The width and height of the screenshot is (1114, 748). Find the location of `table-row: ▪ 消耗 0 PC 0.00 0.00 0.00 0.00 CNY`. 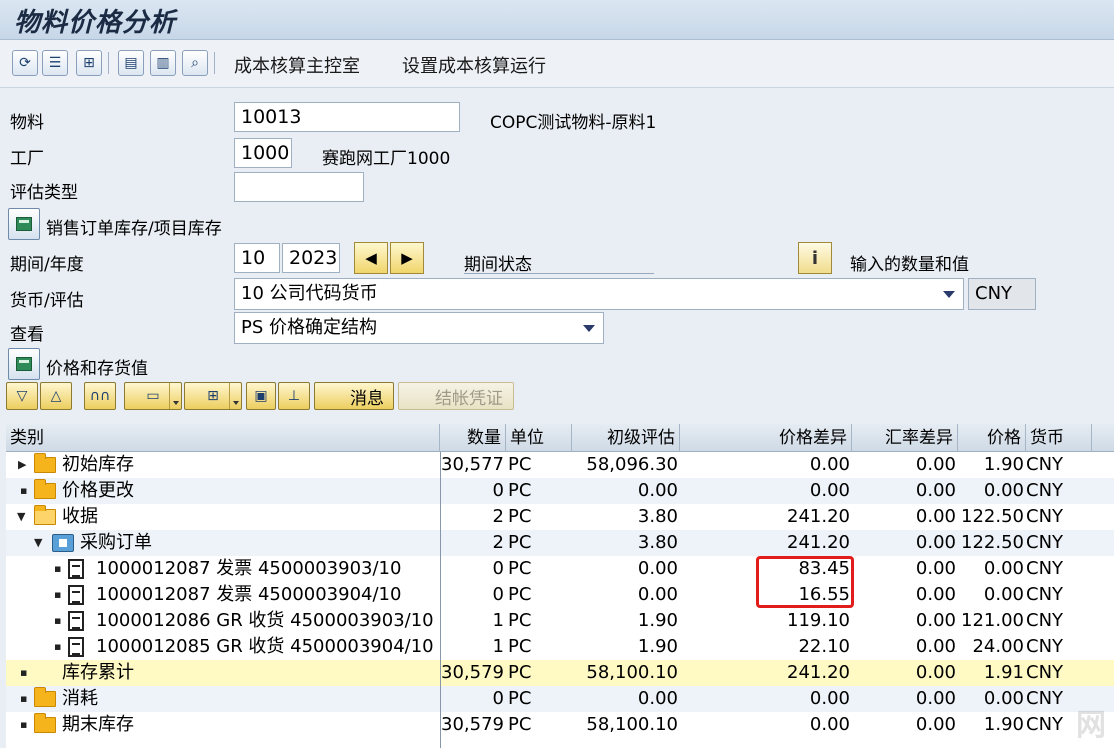

table-row: ▪ 消耗 0 PC 0.00 0.00 0.00 0.00 CNY is located at coordinates (560, 699).